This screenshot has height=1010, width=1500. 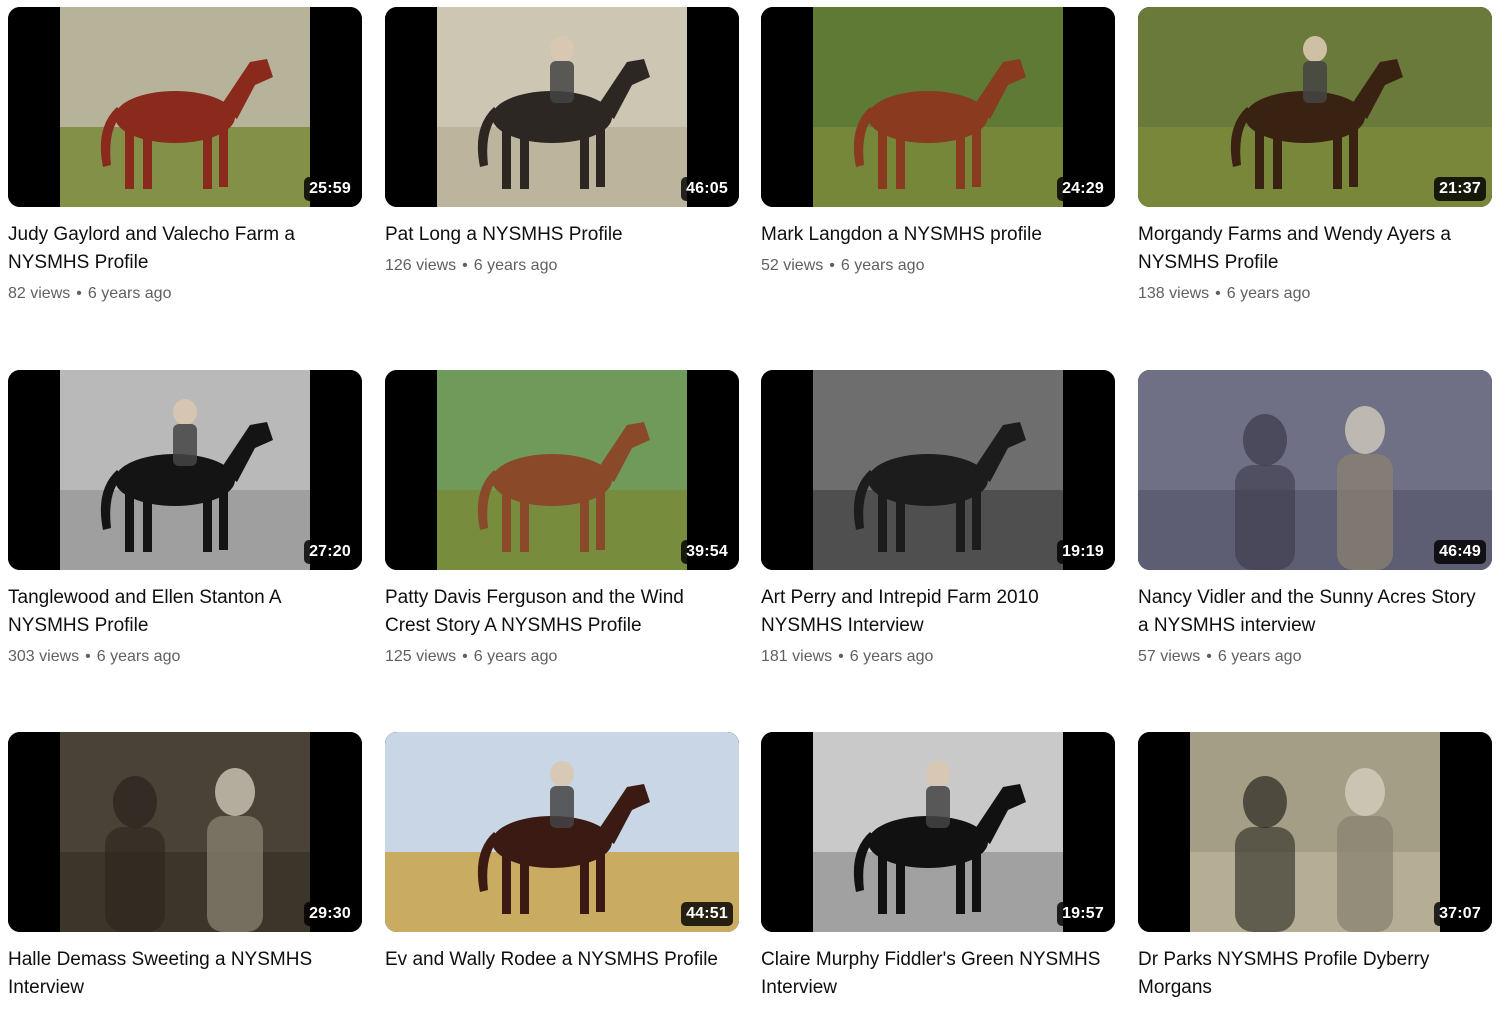 I want to click on view-count: 138 views, so click(x=1174, y=293).